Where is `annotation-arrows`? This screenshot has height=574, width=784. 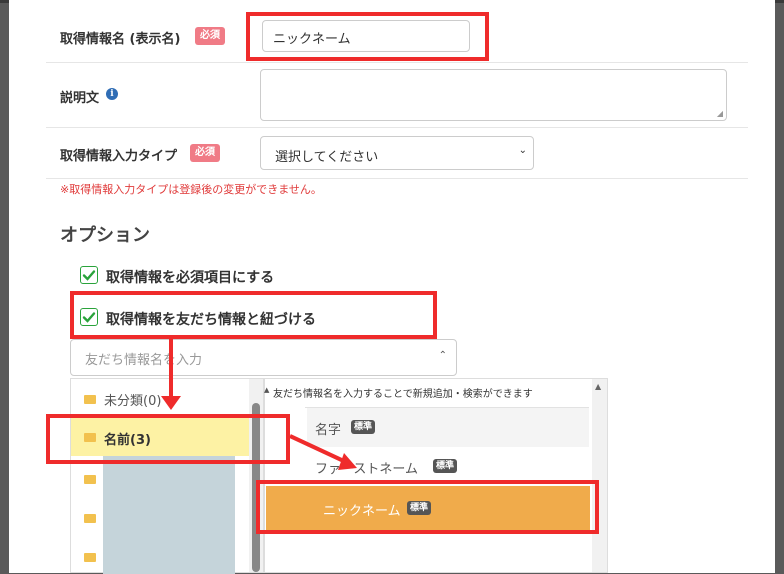
annotation-arrows is located at coordinates (259, 404).